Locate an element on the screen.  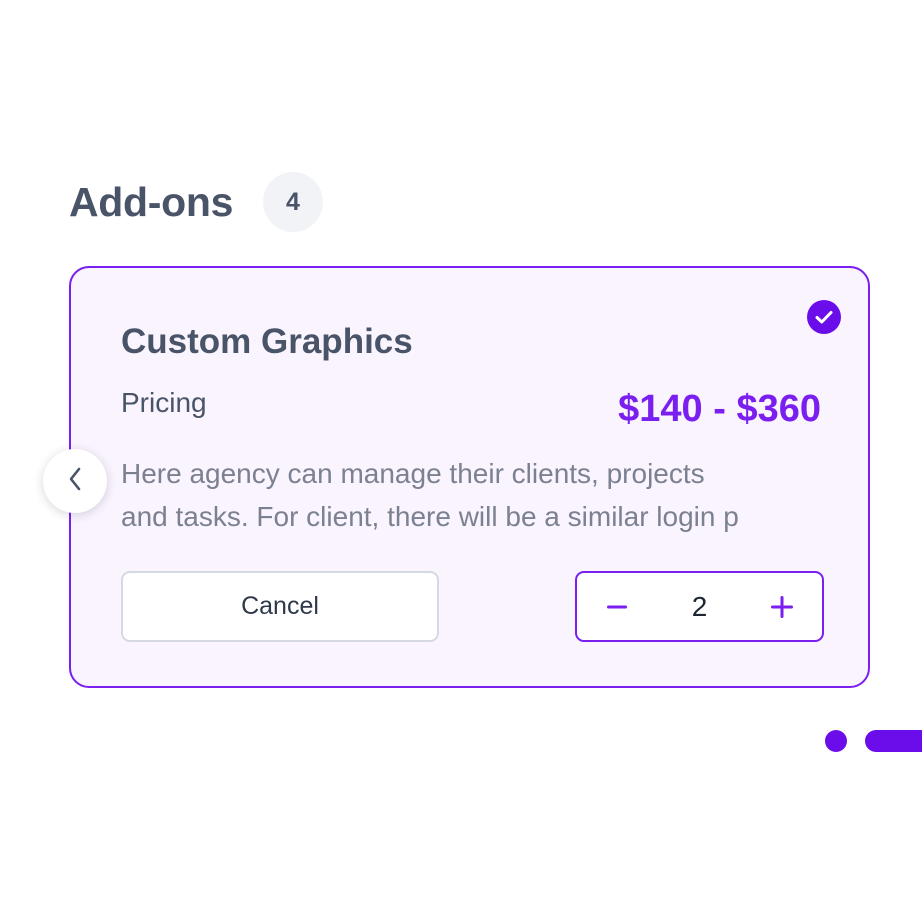
price-range: $140 - $360 is located at coordinates (719, 409).